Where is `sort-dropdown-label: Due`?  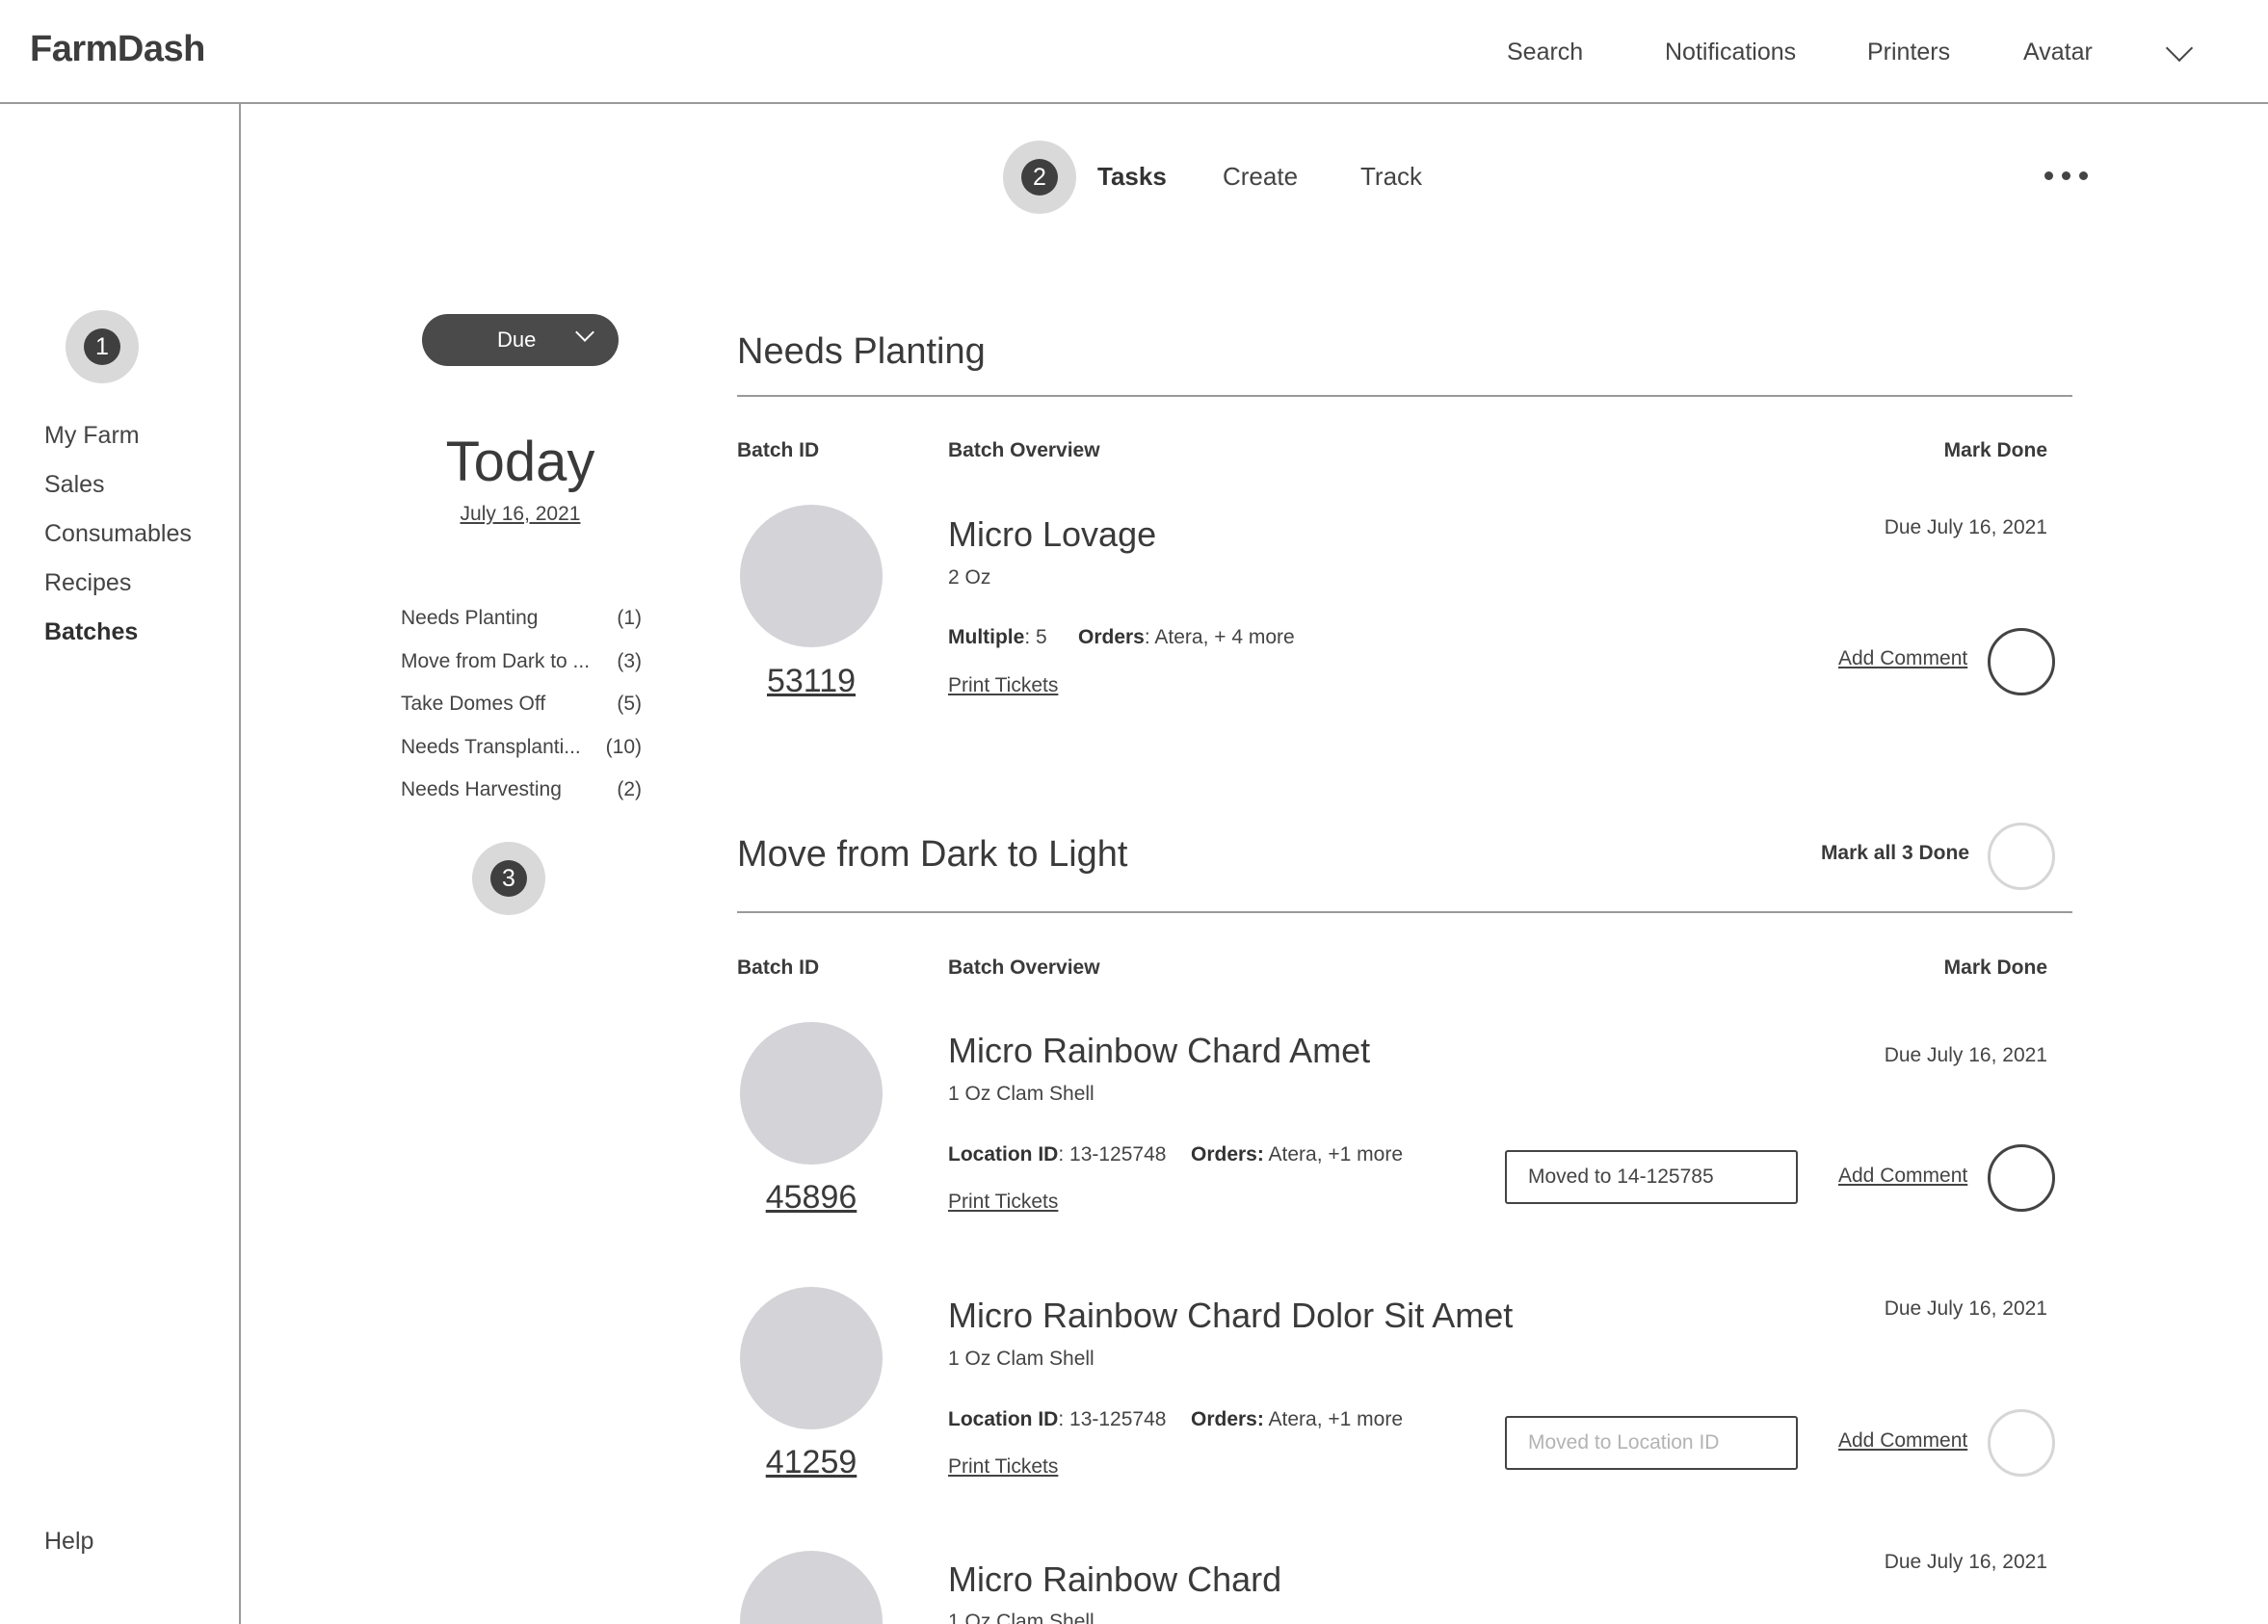
sort-dropdown-label: Due is located at coordinates (517, 339).